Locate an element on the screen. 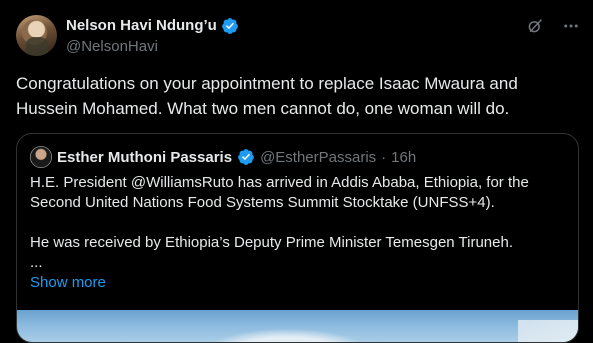 This screenshot has width=593, height=343. quoted-media-image is located at coordinates (297, 326).